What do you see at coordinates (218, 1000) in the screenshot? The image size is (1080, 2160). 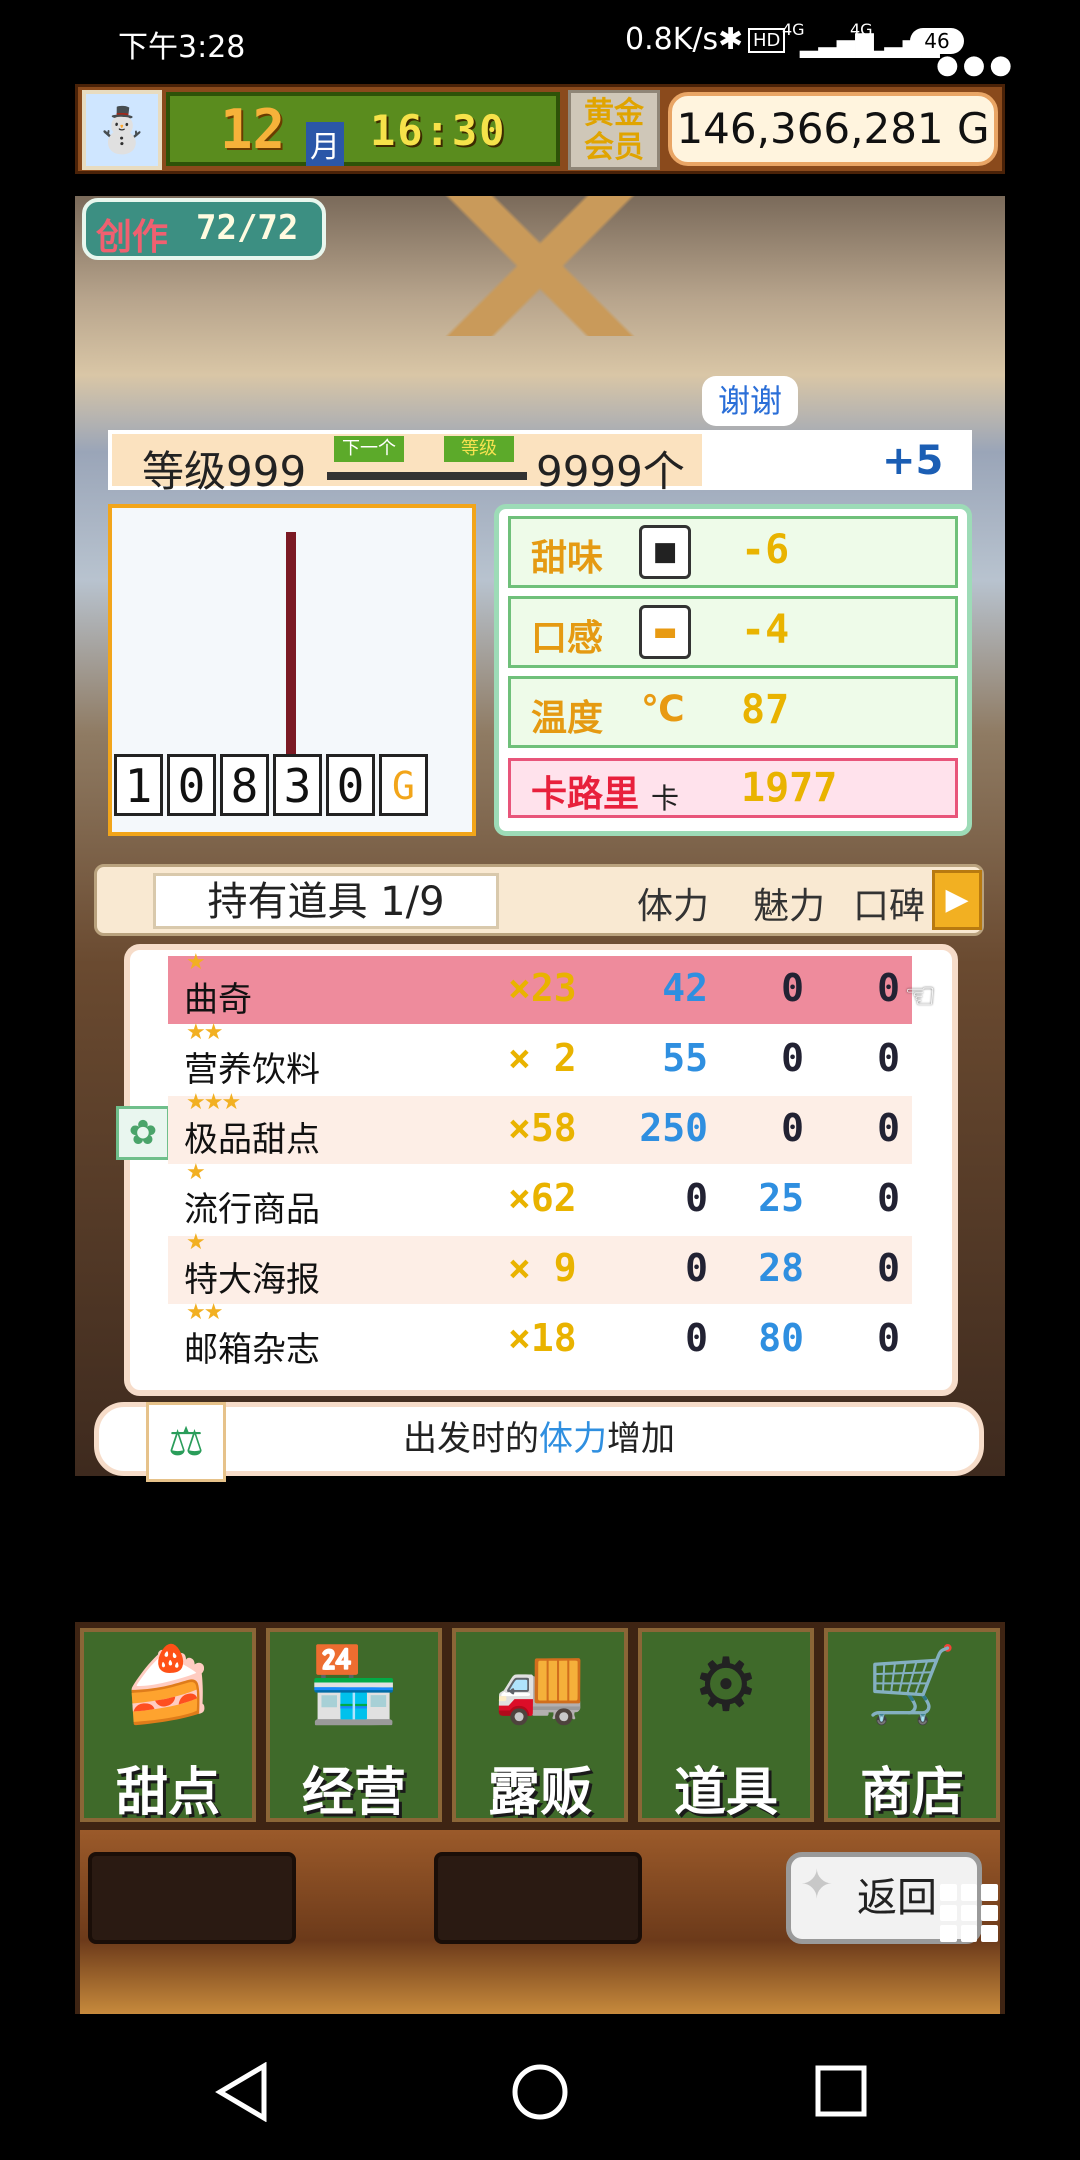 I see `item-name: 曲奇` at bounding box center [218, 1000].